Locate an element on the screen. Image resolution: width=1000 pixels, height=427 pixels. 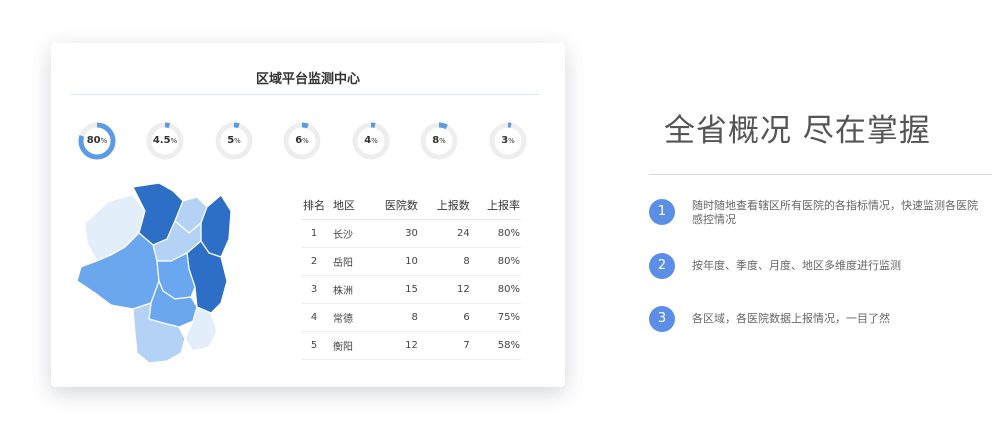
cell-region: 衡阳 is located at coordinates (350, 345).